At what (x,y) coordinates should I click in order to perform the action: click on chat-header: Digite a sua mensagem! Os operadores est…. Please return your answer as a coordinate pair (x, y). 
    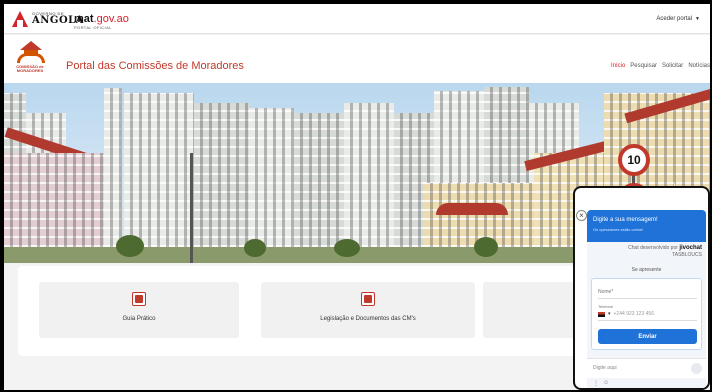
    Looking at the image, I should click on (646, 226).